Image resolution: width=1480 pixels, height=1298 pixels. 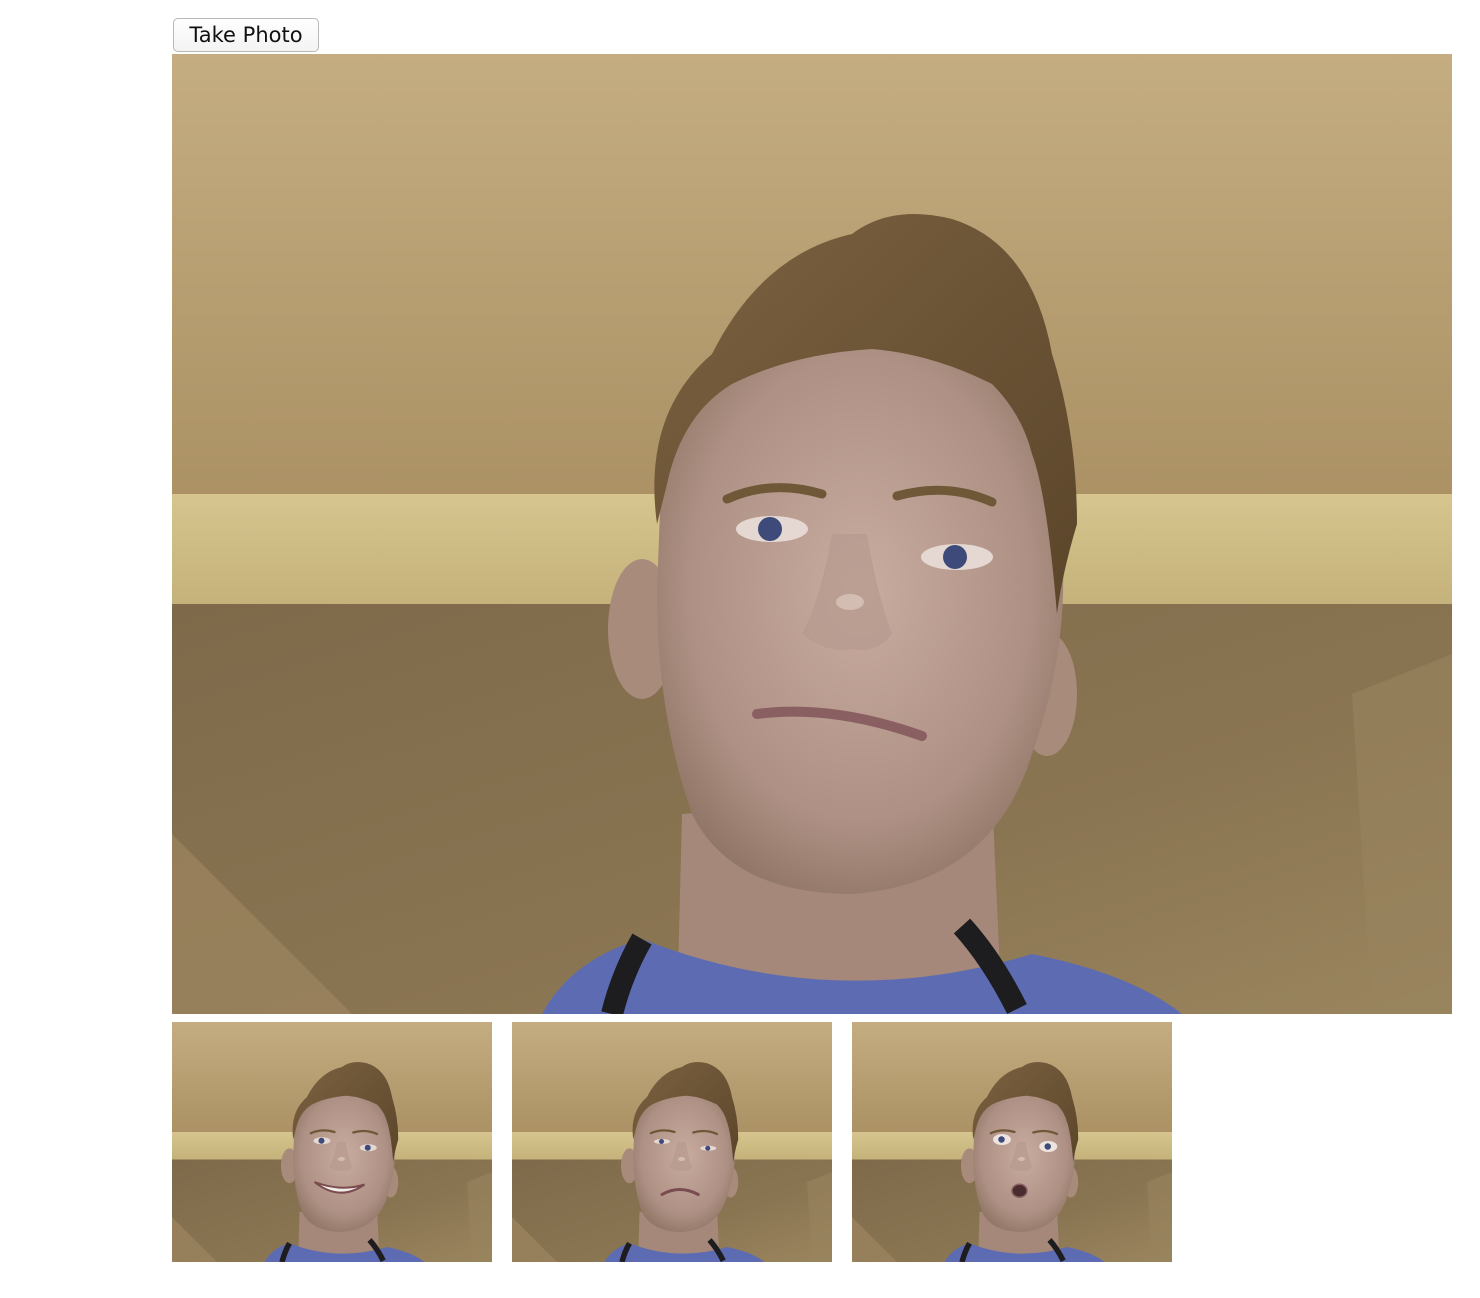 What do you see at coordinates (246, 35) in the screenshot?
I see `take-photo-button: Take Photo` at bounding box center [246, 35].